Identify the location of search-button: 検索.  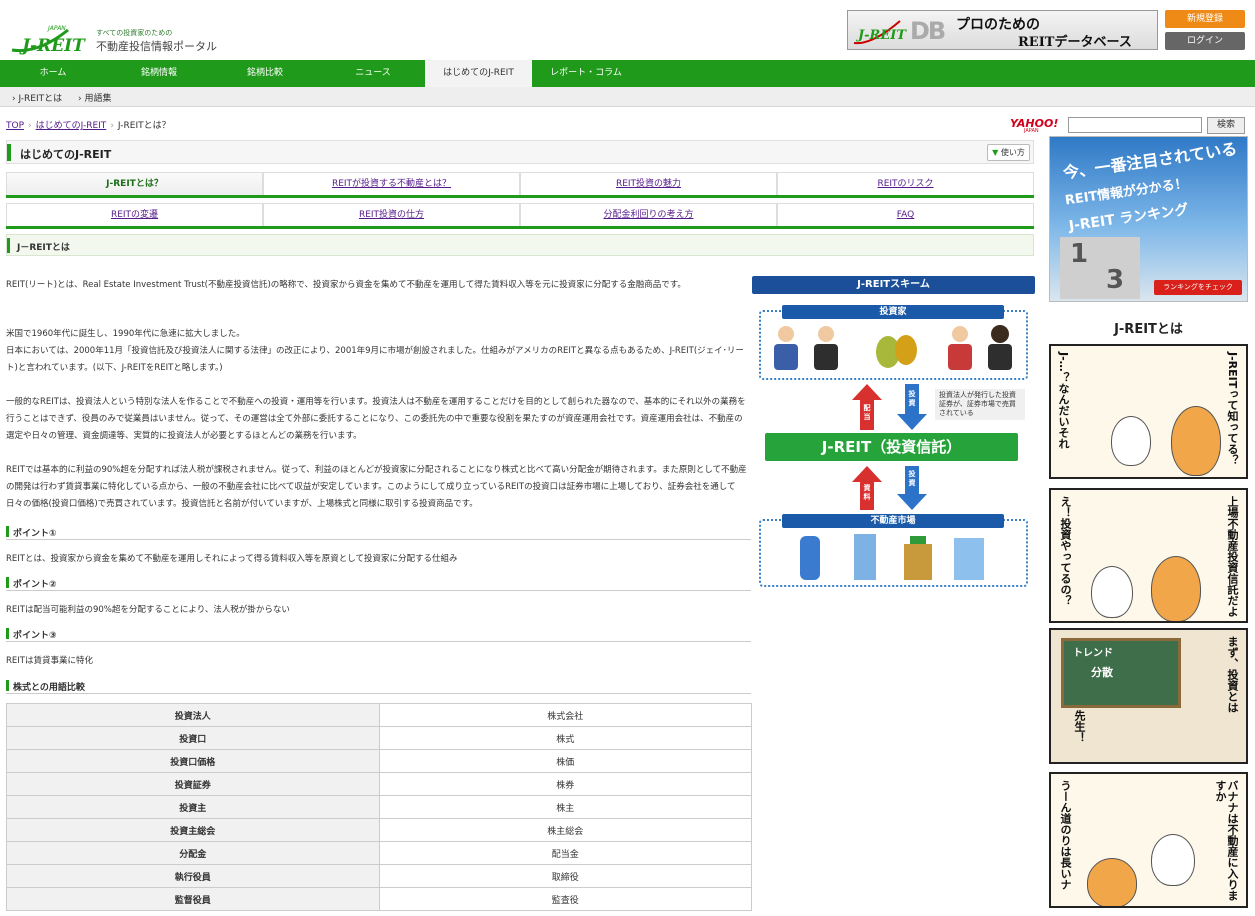
(1226, 125).